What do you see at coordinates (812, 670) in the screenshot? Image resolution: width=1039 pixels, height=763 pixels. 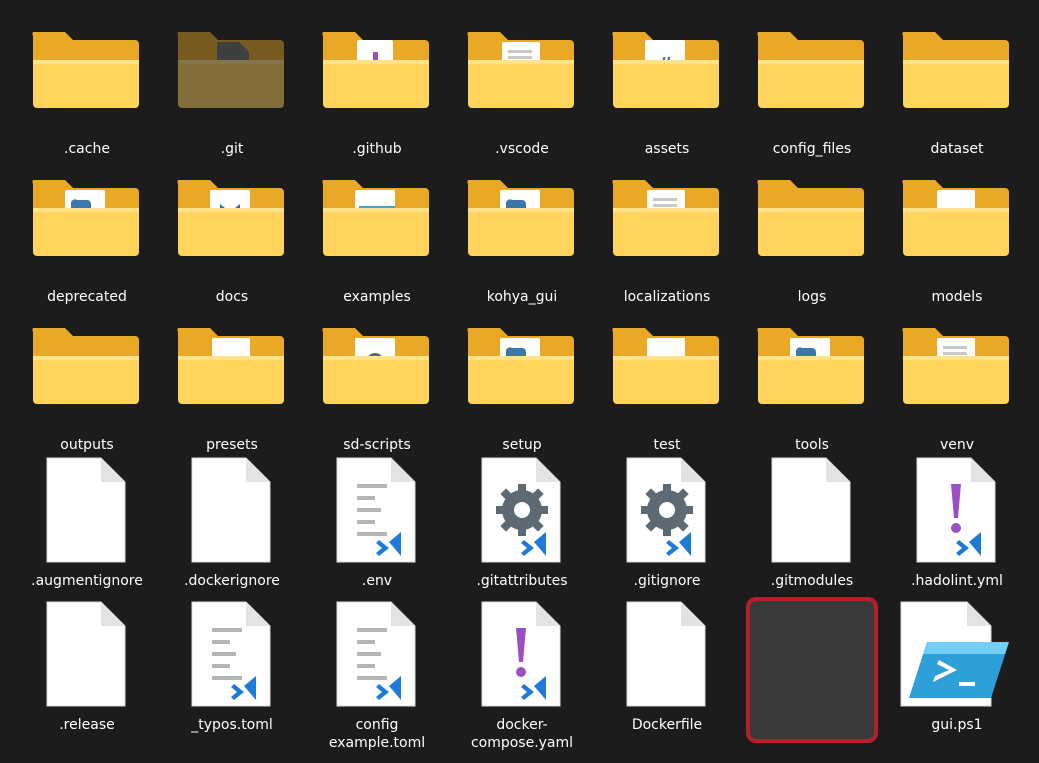 I see `selection-highlight` at bounding box center [812, 670].